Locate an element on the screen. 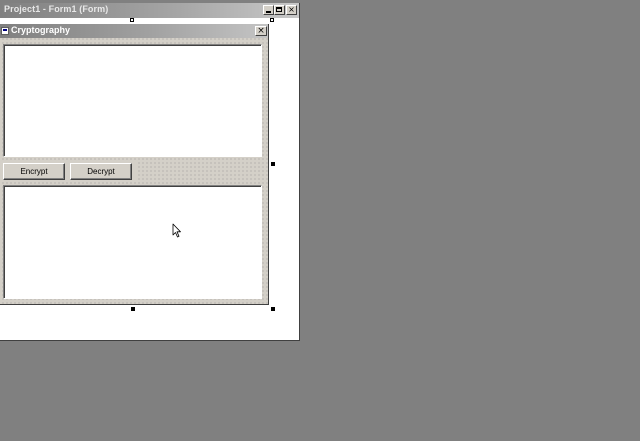 The height and width of the screenshot is (441, 640). close-button: × is located at coordinates (291, 10).